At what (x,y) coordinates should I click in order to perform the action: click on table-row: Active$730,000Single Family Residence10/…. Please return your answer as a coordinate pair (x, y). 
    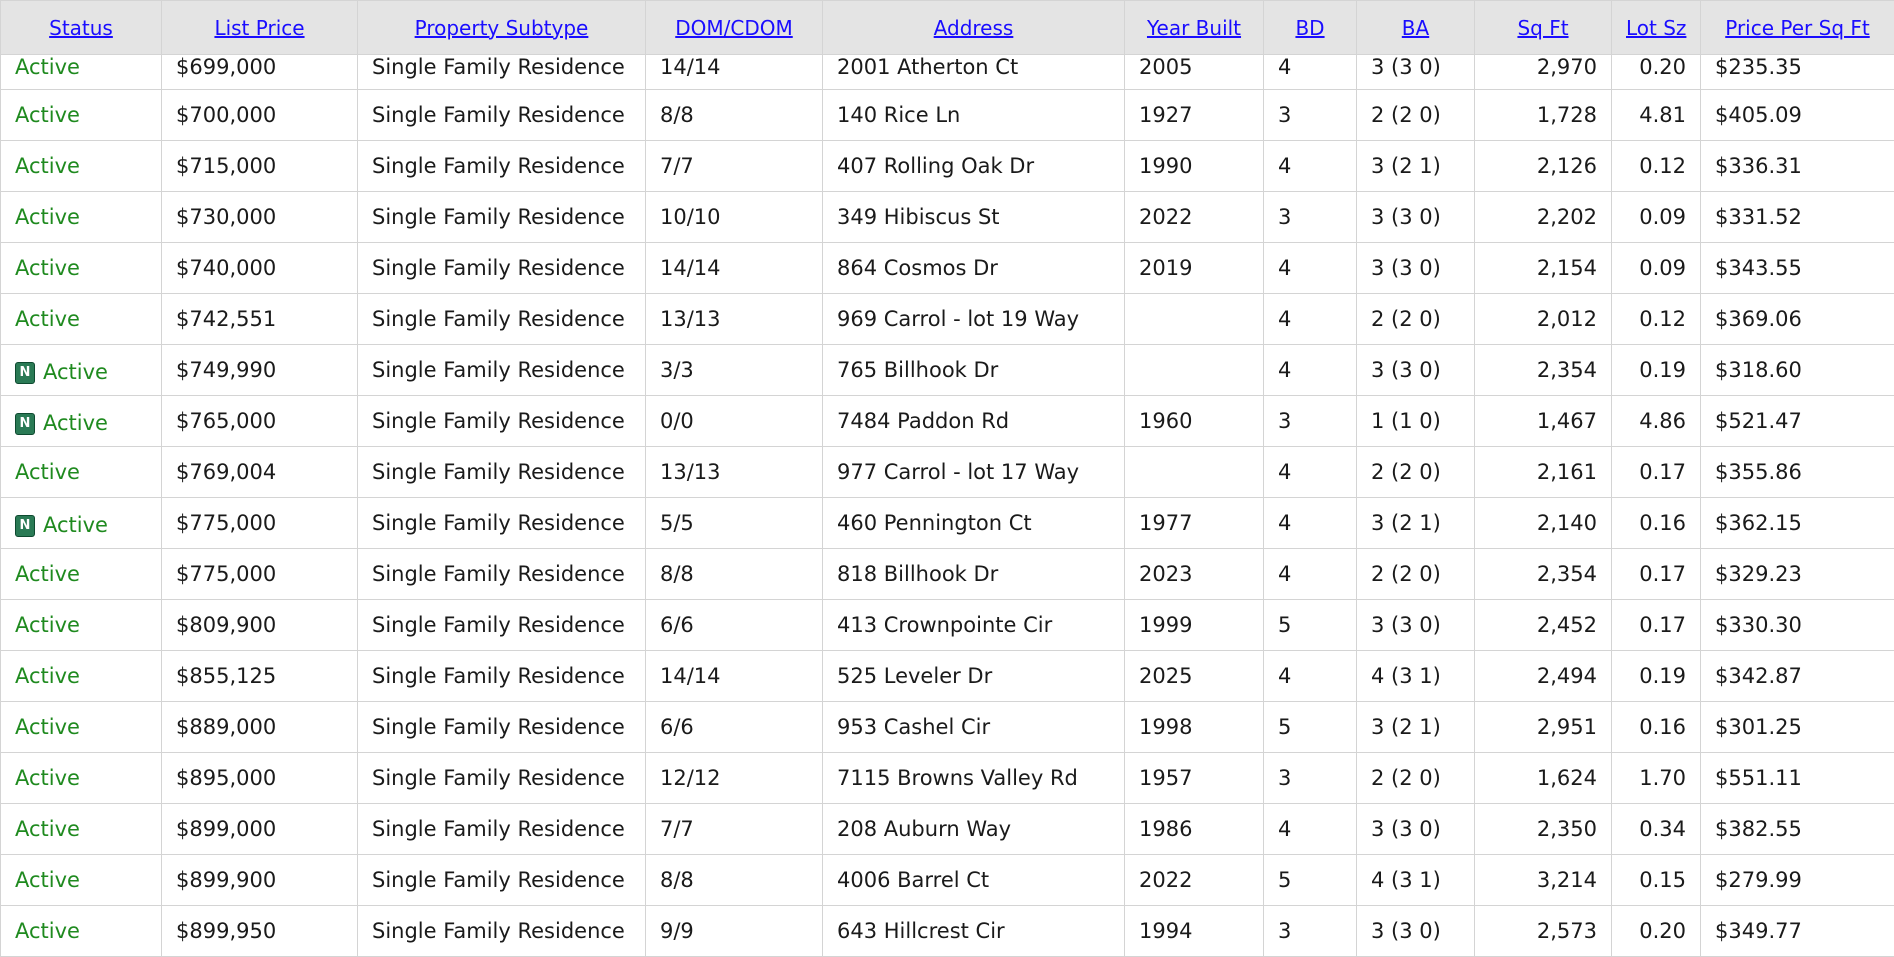
    Looking at the image, I should click on (947, 217).